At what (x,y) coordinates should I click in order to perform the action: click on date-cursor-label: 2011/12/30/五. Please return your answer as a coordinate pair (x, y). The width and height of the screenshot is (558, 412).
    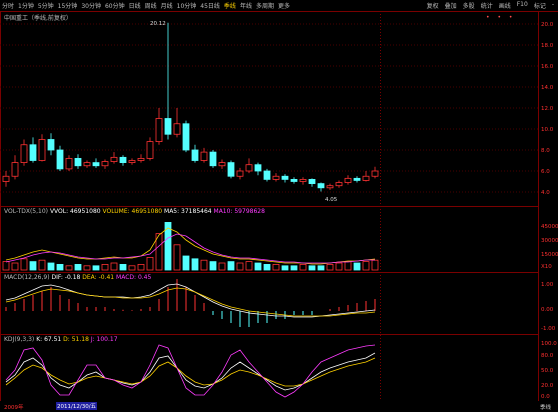
    Looking at the image, I should click on (77, 406).